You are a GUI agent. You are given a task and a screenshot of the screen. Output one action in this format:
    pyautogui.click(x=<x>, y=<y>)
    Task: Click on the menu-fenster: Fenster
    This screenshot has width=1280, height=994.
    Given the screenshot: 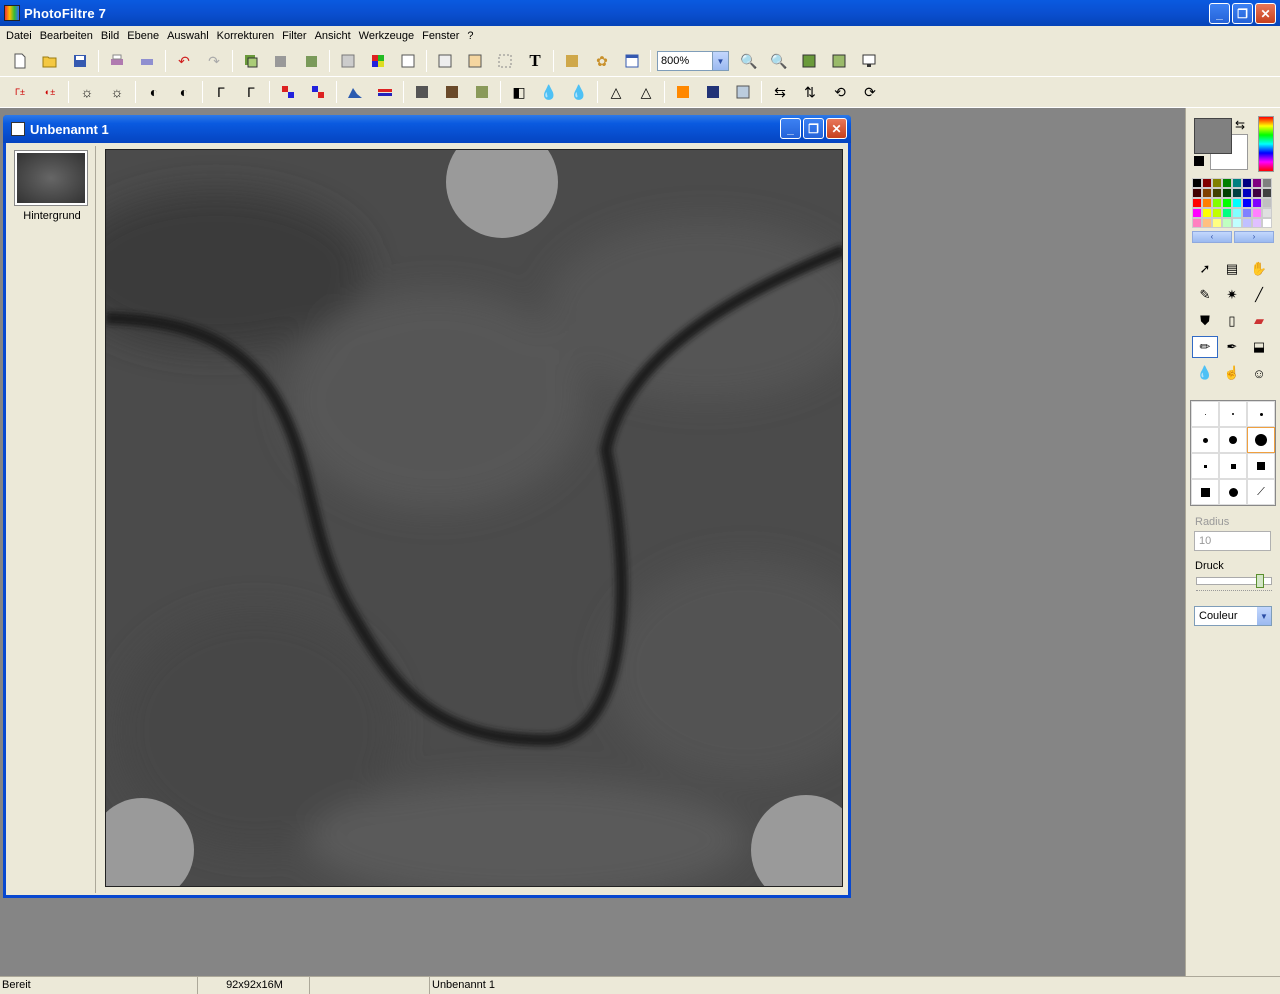 What is the action you would take?
    pyautogui.click(x=440, y=36)
    